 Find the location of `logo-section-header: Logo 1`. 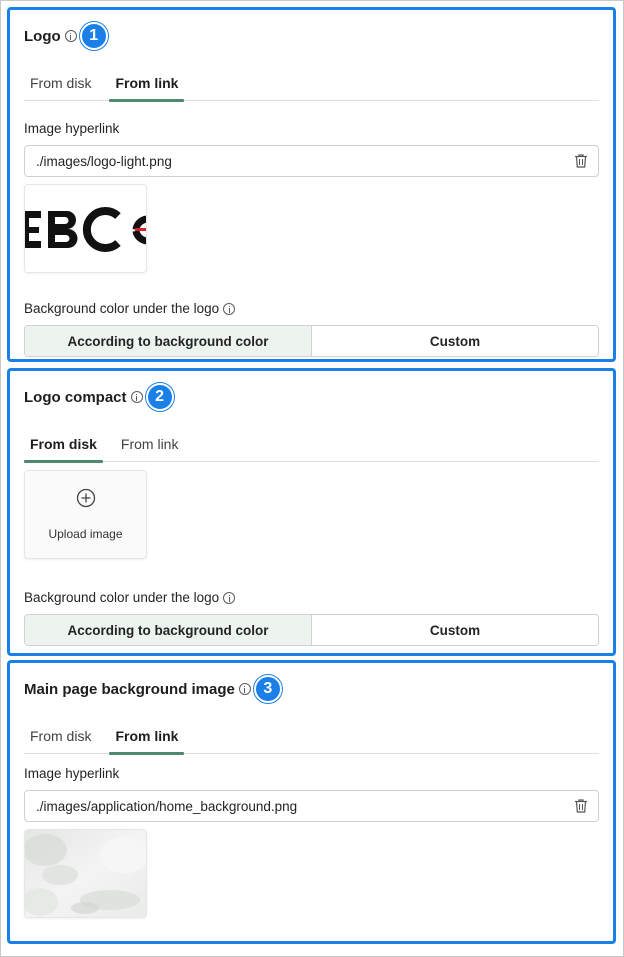

logo-section-header: Logo 1 is located at coordinates (66, 36).